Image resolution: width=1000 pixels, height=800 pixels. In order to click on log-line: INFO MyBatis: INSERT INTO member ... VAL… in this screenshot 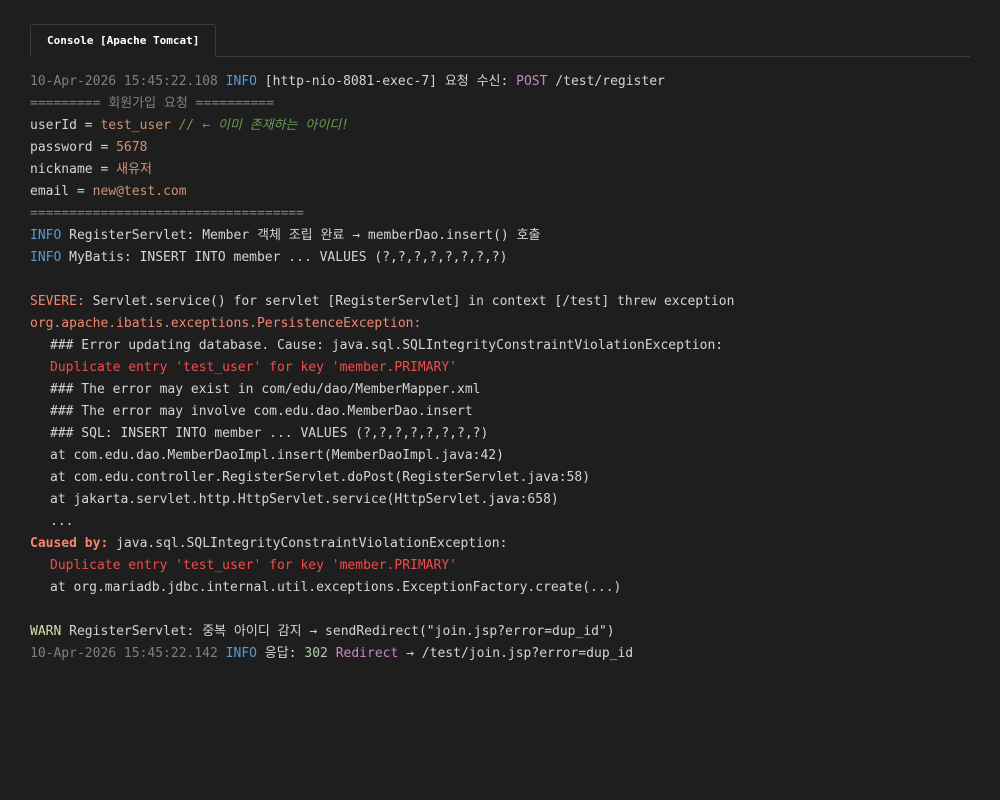, I will do `click(500, 258)`.